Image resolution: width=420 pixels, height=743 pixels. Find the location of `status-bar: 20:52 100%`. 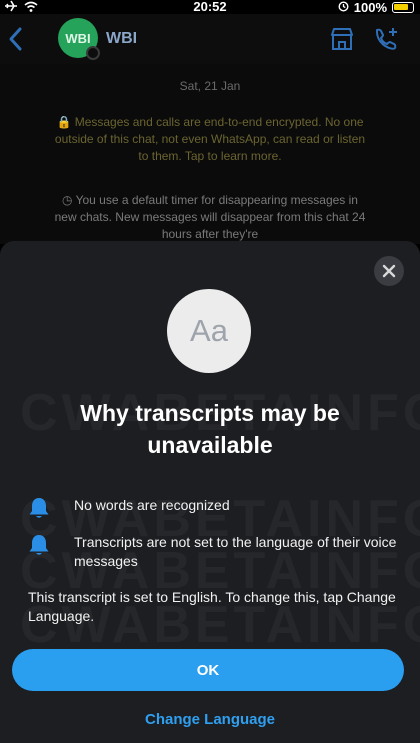

status-bar: 20:52 100% is located at coordinates (210, 7).